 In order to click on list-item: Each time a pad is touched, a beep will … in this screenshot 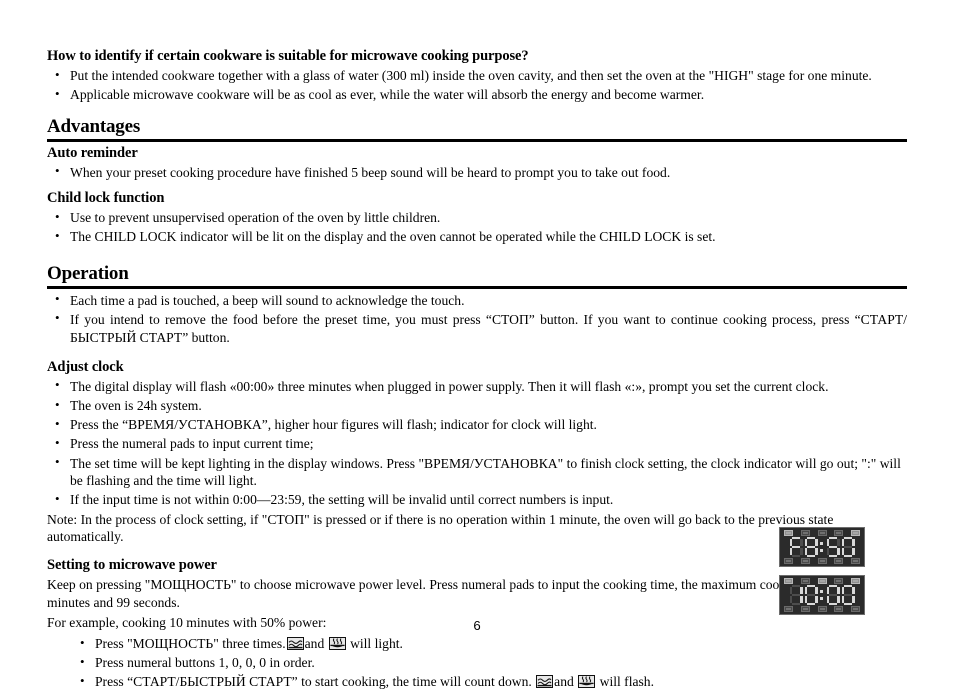, I will do `click(477, 300)`.